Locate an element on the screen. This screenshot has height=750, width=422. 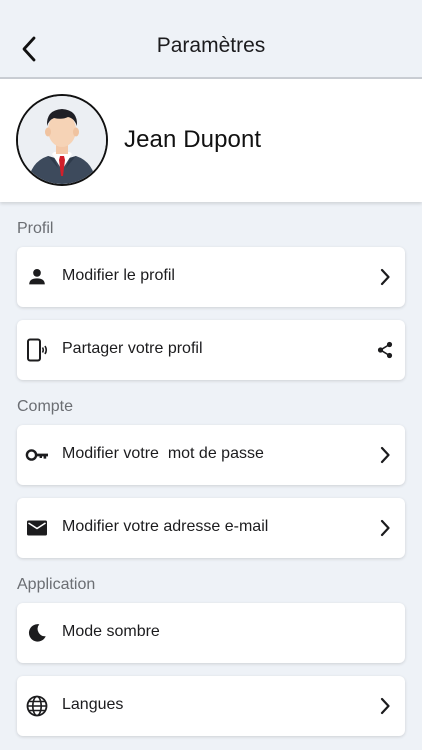
user-avatar-icon is located at coordinates (62, 140).